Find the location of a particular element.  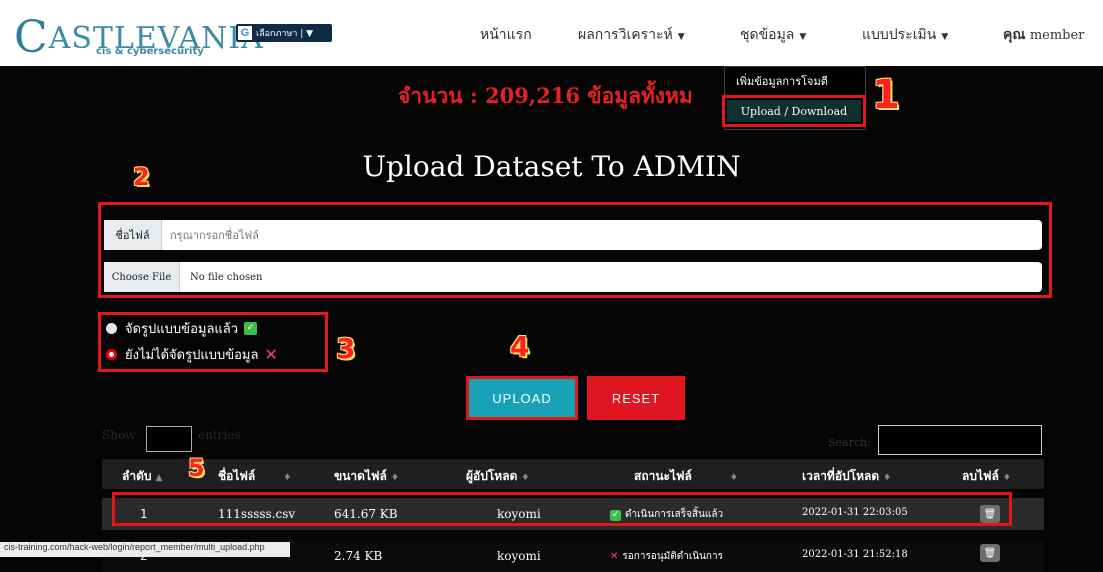

nav-home: หน้าแรก is located at coordinates (506, 35).